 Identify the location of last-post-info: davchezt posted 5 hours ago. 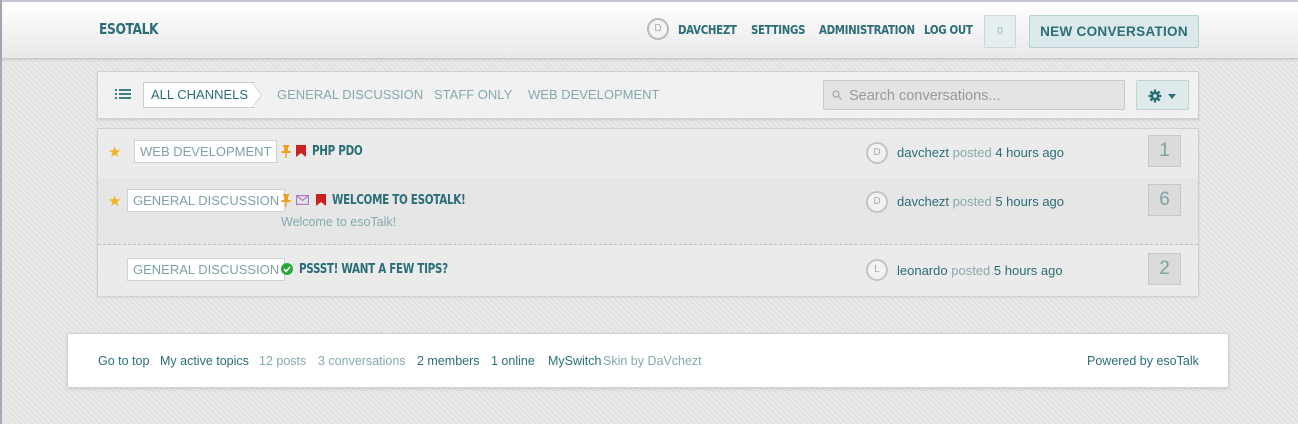
(980, 201).